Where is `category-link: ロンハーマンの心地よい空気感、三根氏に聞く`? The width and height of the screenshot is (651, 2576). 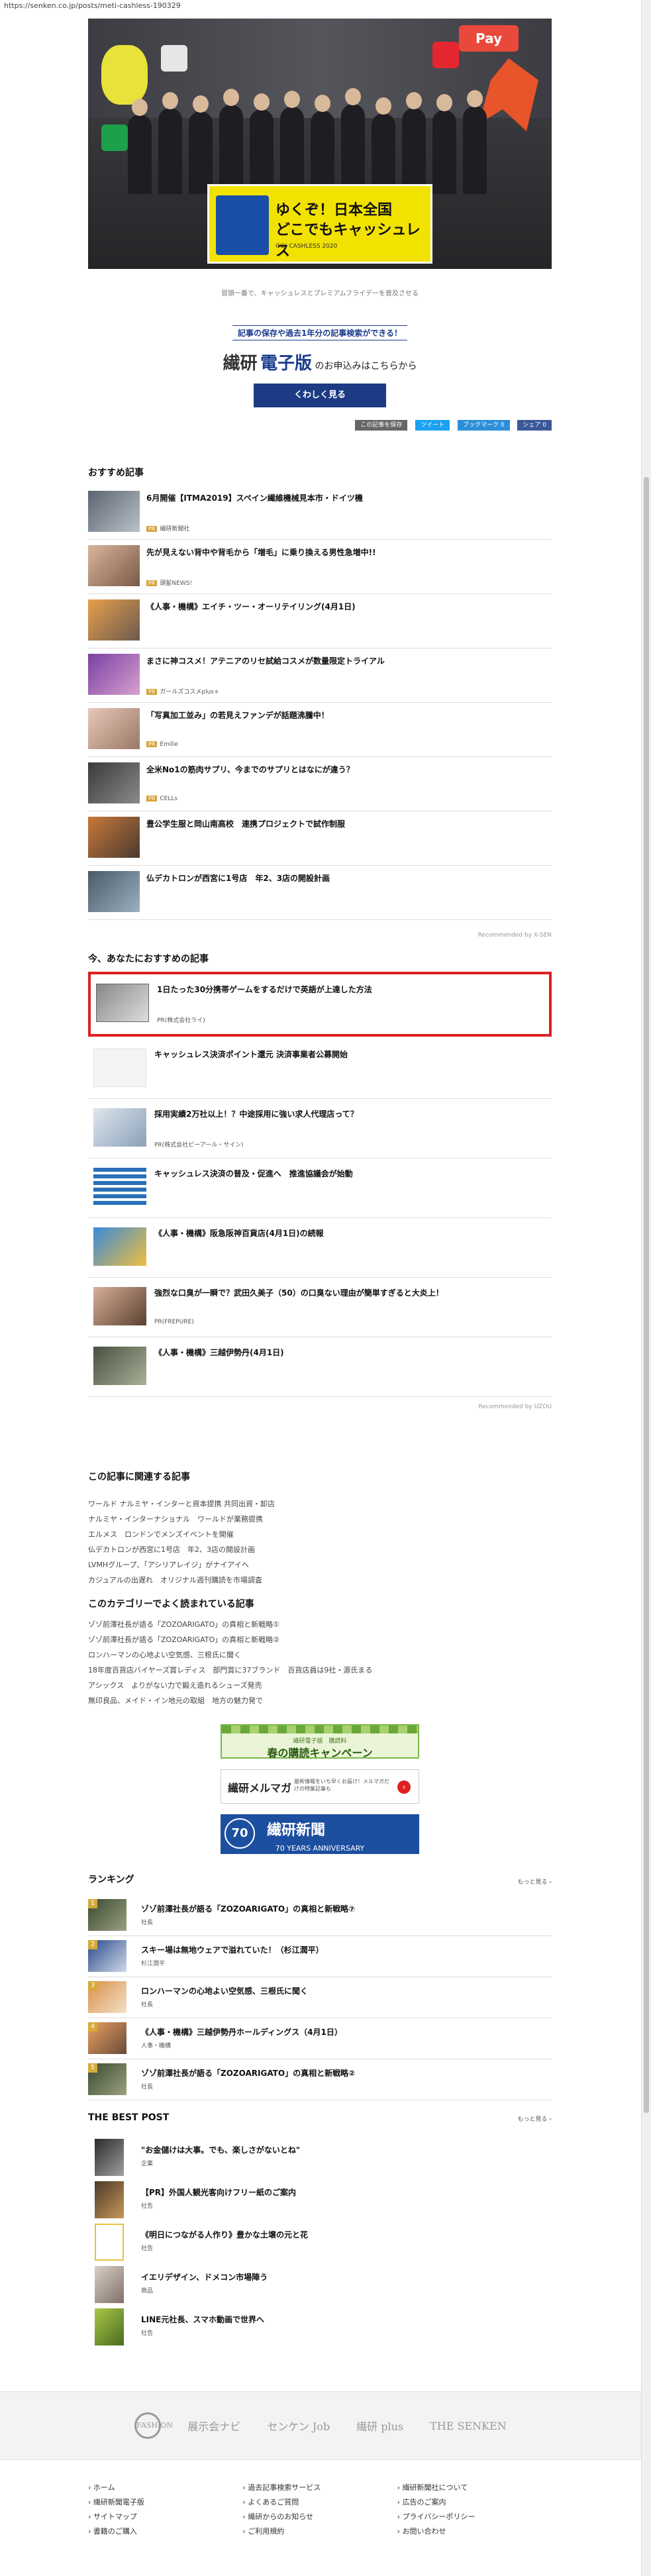
category-link: ロンハーマンの心地よい空気感、三根氏に聞く is located at coordinates (320, 1655).